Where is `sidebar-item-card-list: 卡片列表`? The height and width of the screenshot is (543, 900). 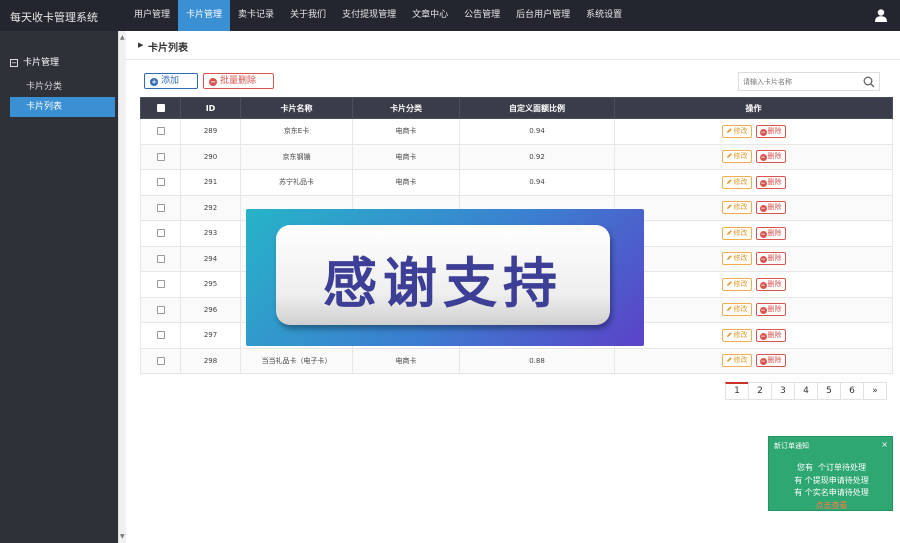
sidebar-item-card-list: 卡片列表 is located at coordinates (62, 107).